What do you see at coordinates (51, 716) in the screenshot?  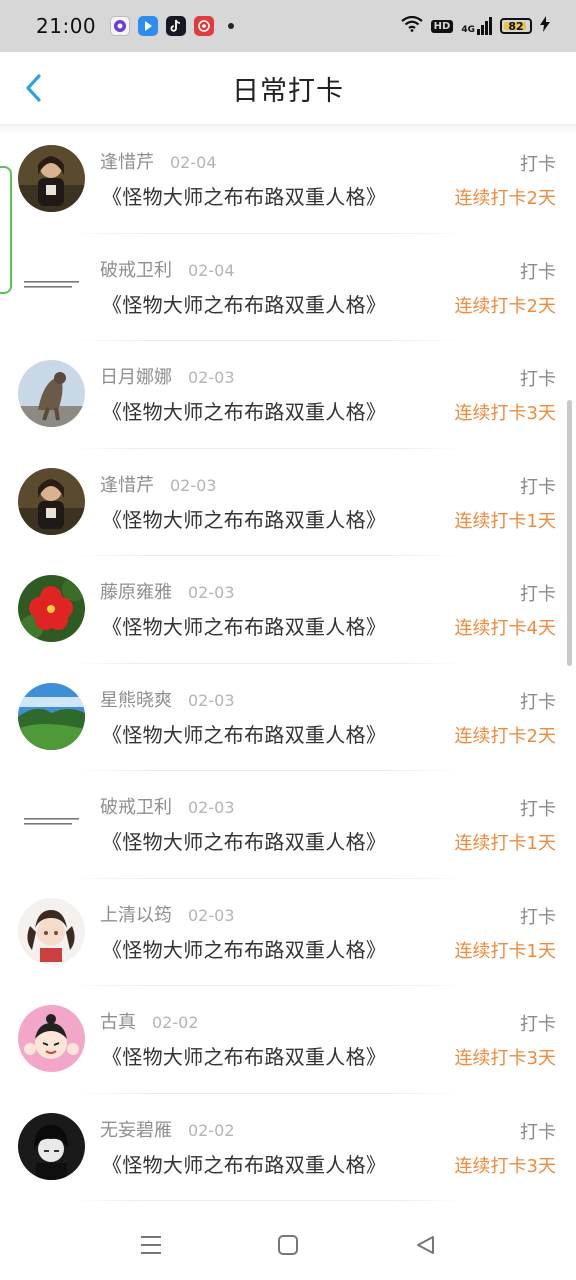 I see `avatar-landscape` at bounding box center [51, 716].